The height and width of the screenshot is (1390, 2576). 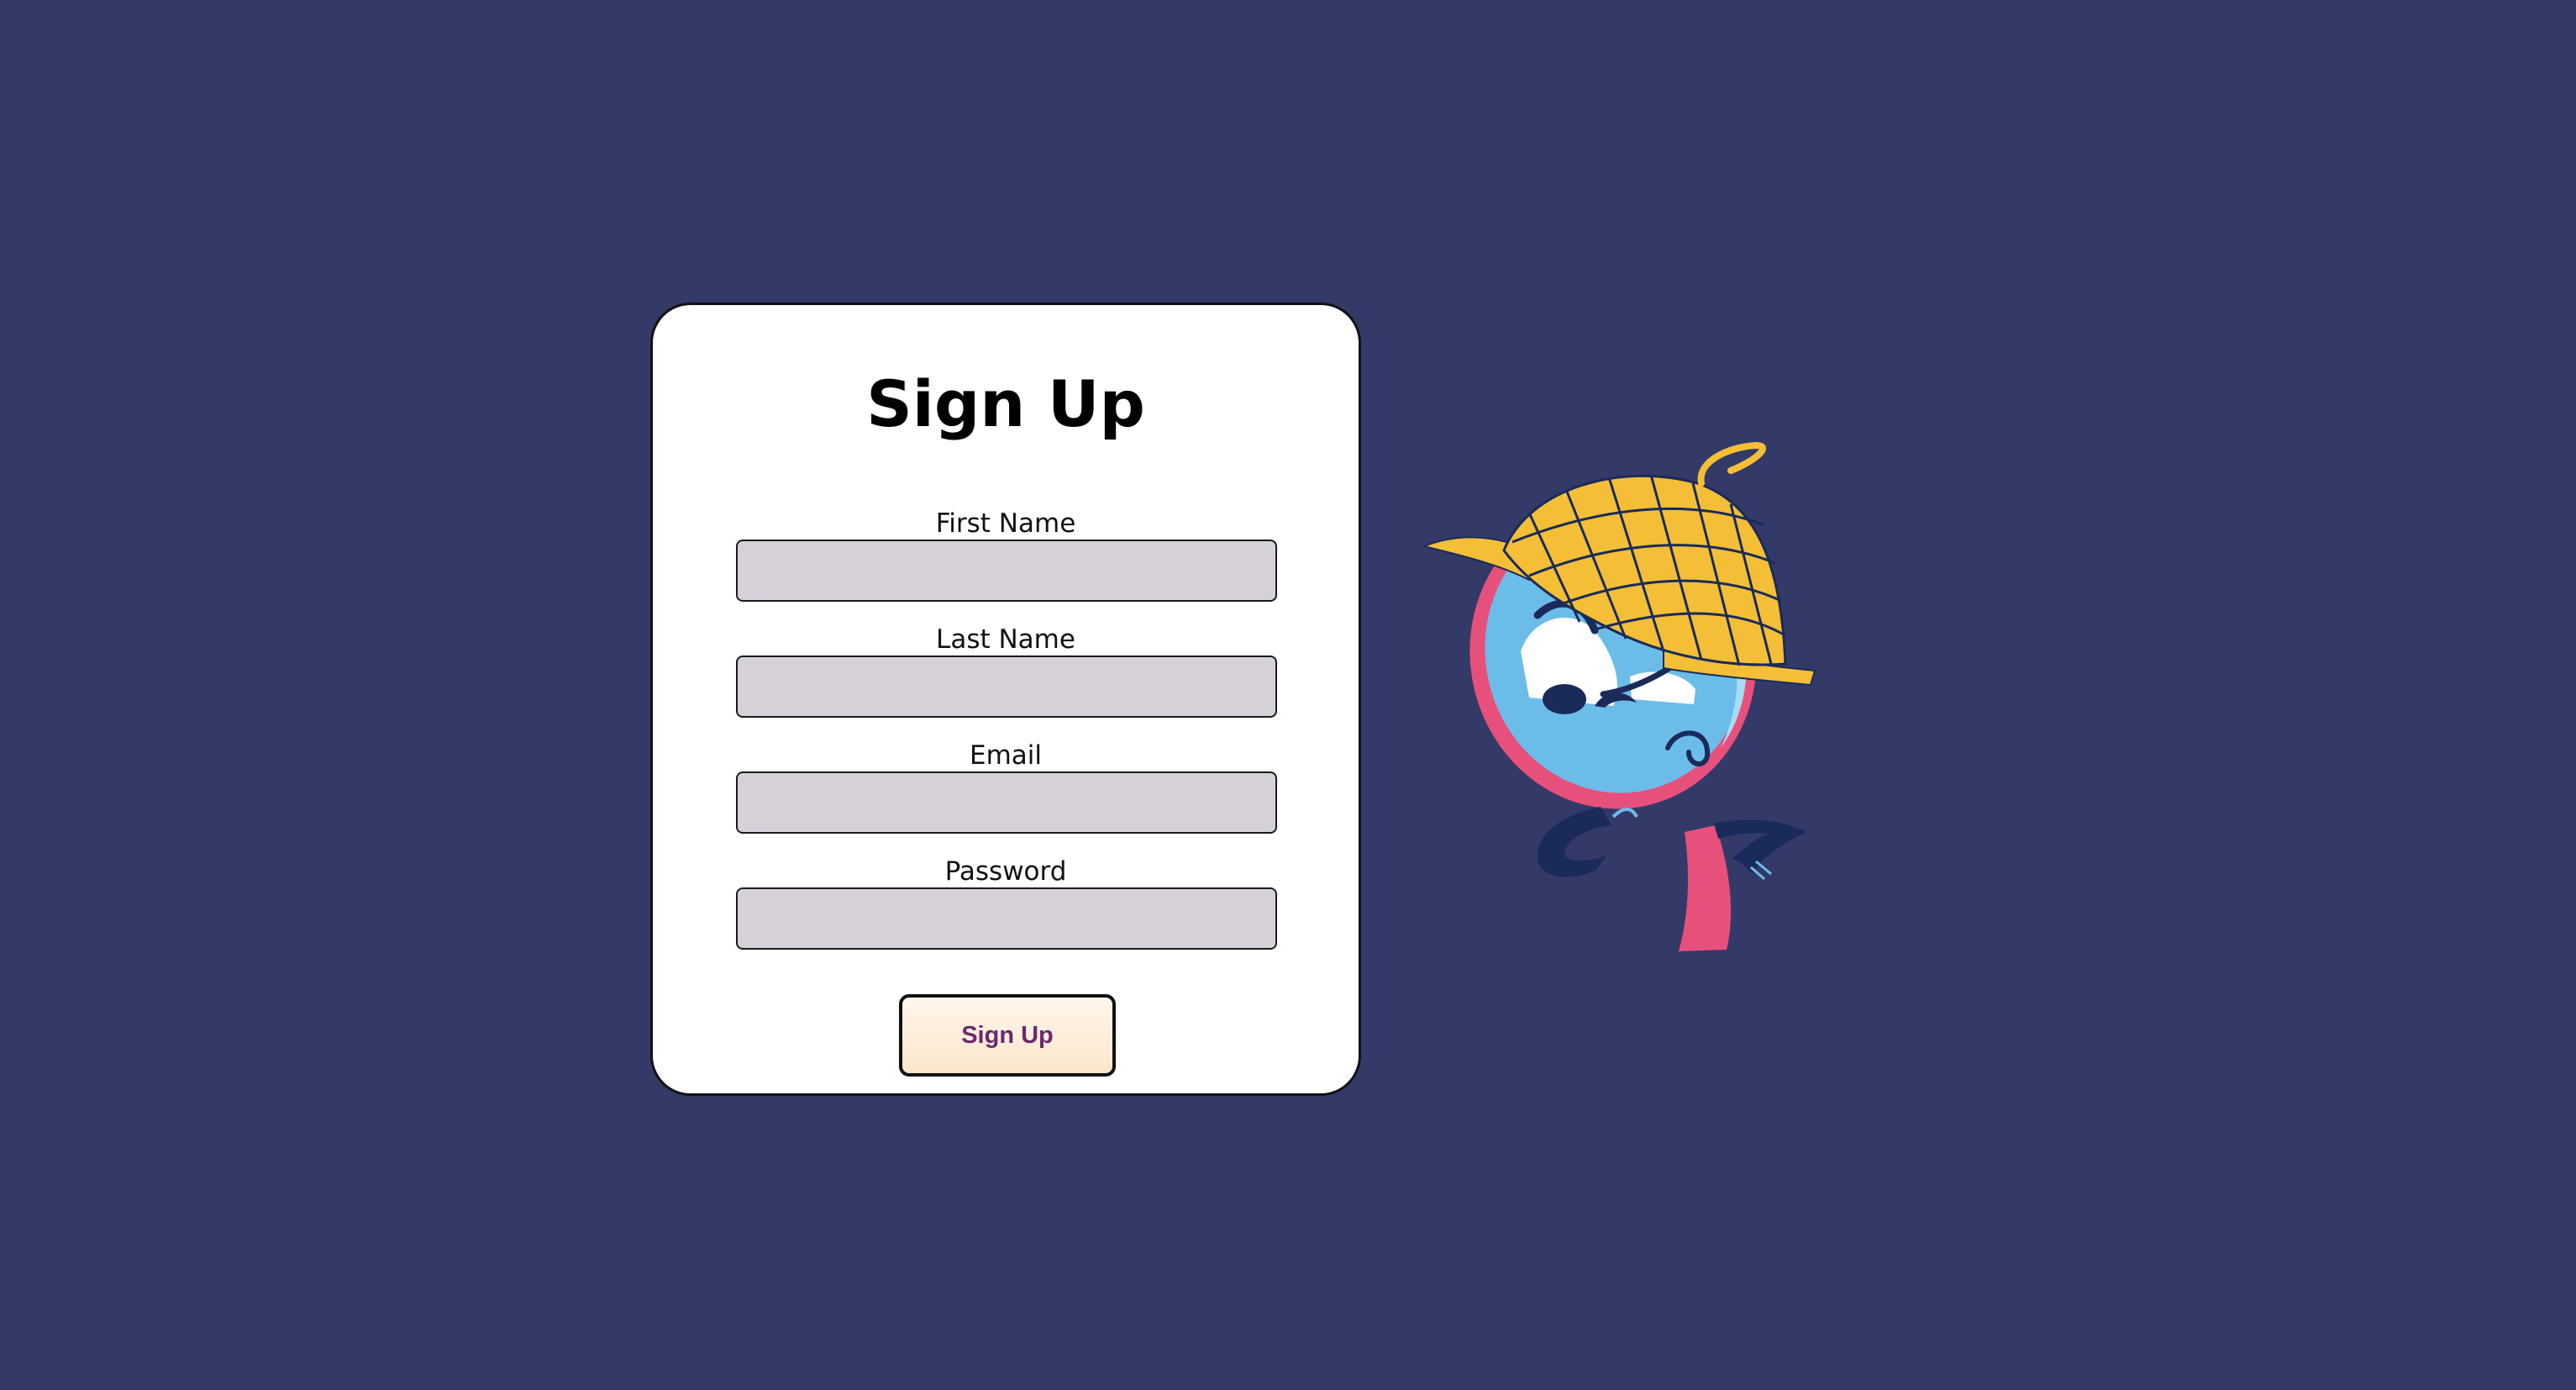 I want to click on email-field, so click(x=1007, y=802).